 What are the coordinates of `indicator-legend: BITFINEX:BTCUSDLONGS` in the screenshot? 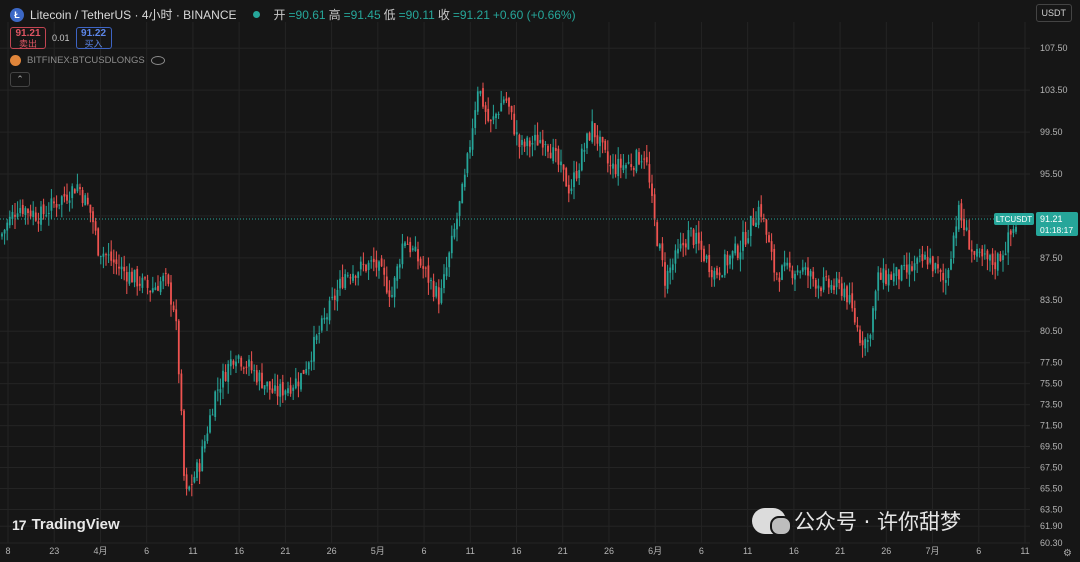 It's located at (87, 60).